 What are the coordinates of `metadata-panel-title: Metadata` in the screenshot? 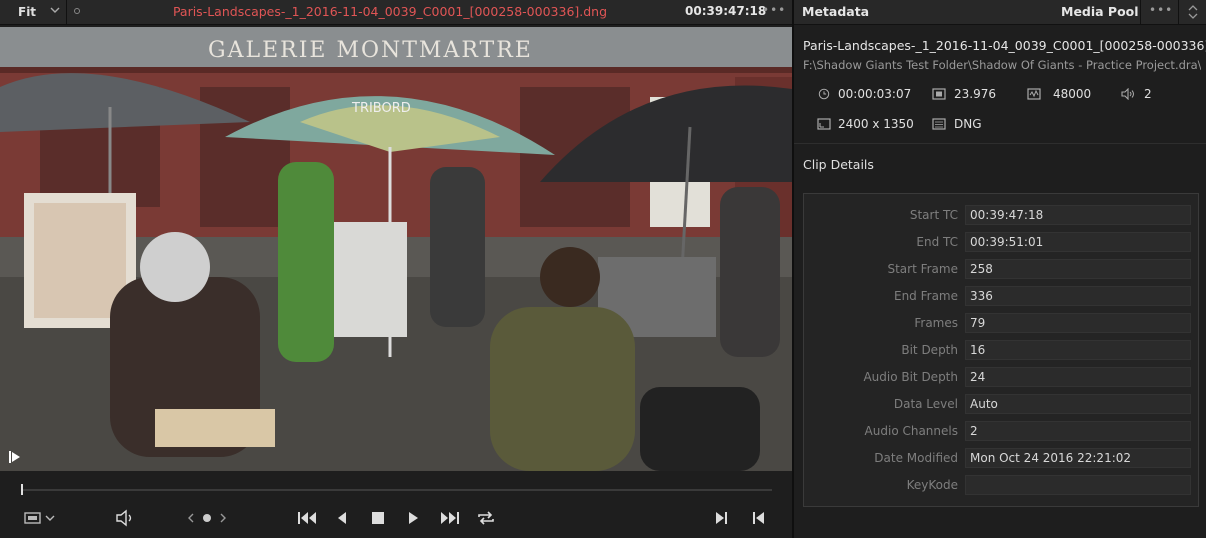 It's located at (836, 11).